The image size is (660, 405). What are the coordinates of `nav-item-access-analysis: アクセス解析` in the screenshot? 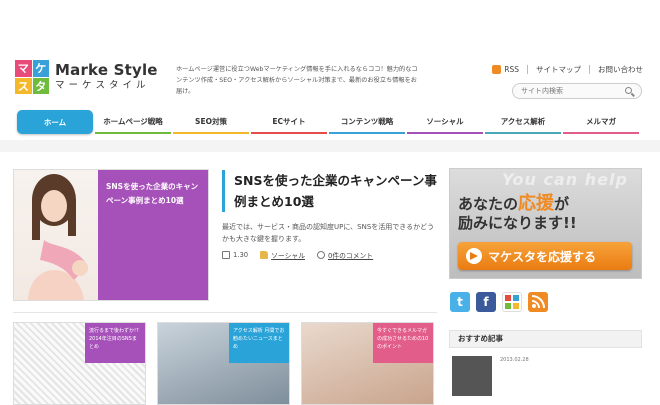 It's located at (523, 122).